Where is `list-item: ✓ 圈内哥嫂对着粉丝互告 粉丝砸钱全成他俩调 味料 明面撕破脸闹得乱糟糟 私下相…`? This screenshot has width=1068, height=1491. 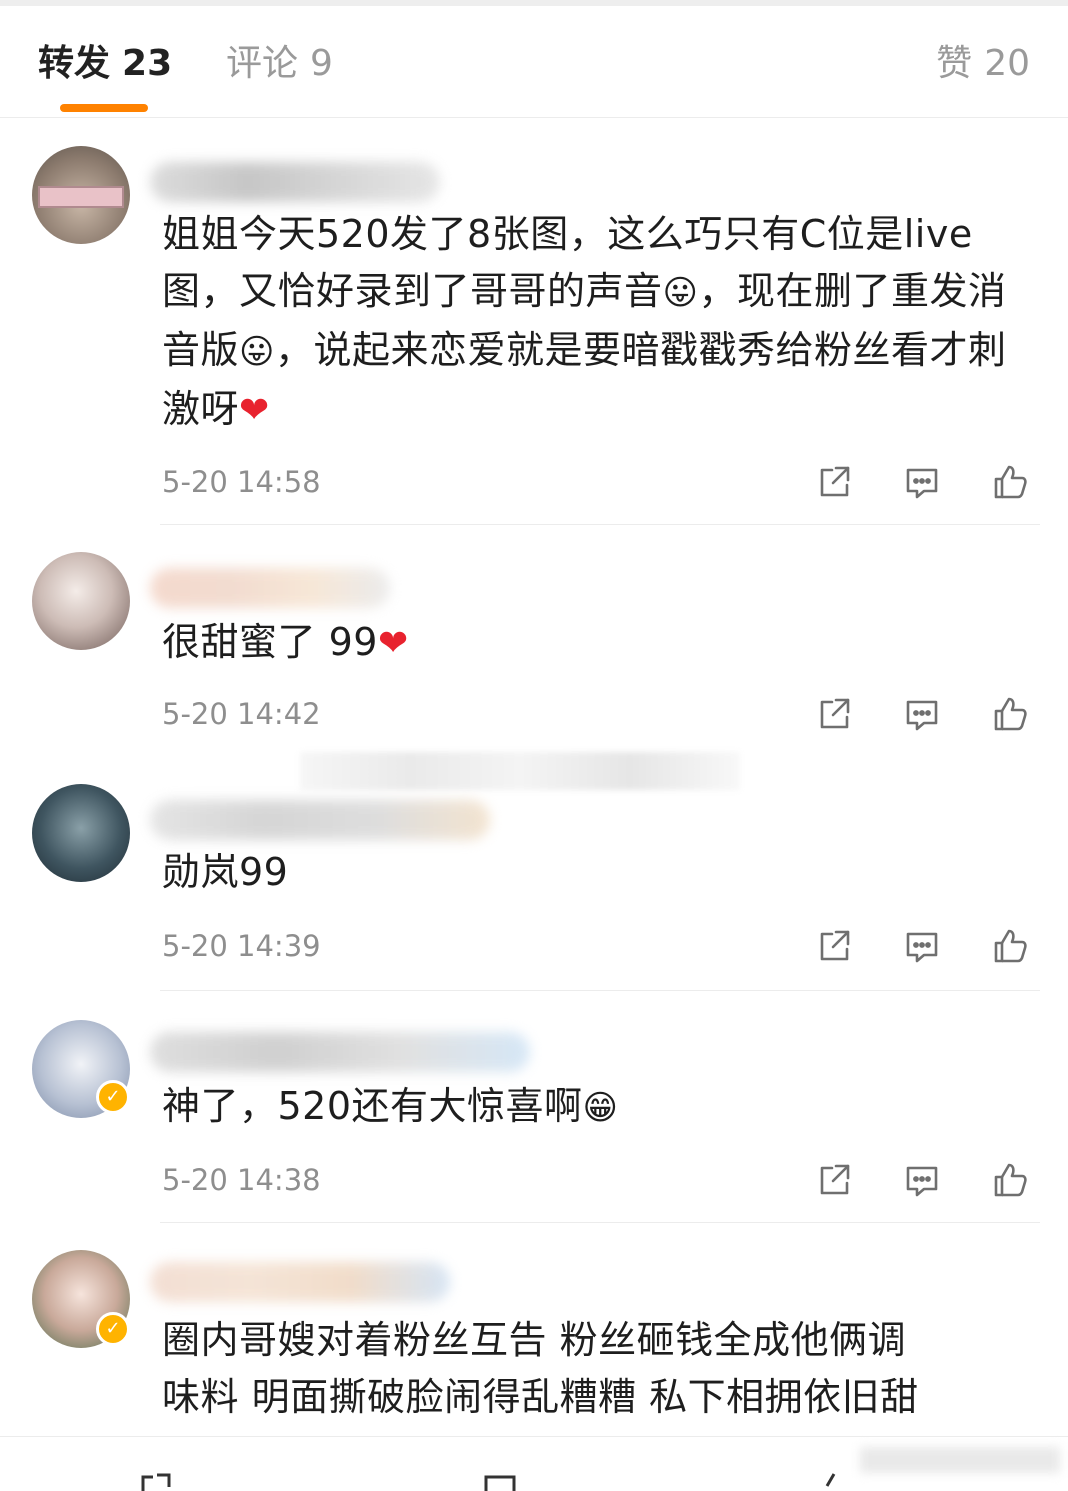 list-item: ✓ 圈内哥嫂对着粉丝互告 粉丝砸钱全成他俩调 味料 明面撕破脸闹得乱糟糟 私下相… is located at coordinates (534, 1330).